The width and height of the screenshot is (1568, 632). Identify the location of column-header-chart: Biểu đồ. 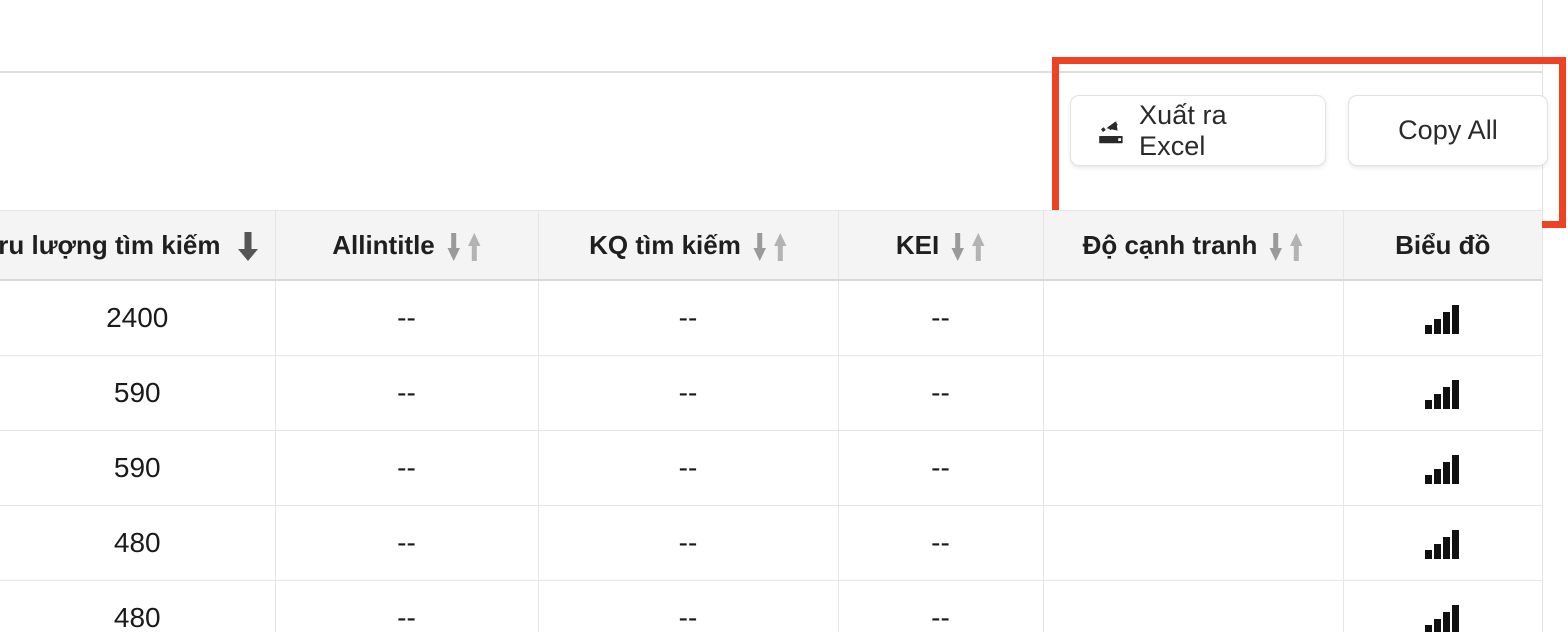
(1442, 245).